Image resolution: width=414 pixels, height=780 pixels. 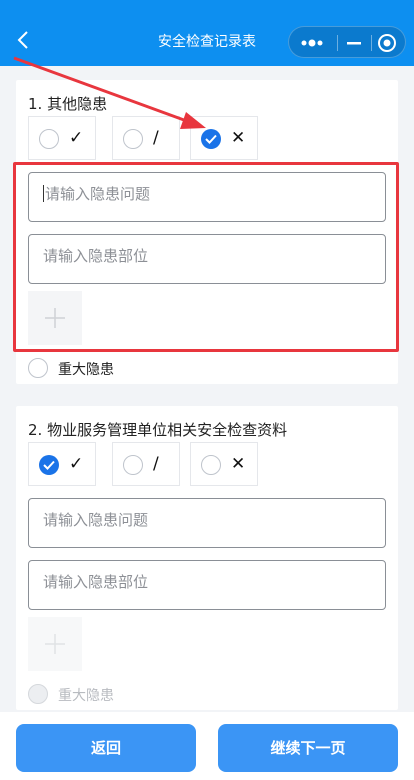 I want to click on more-dots-icon, so click(x=312, y=43).